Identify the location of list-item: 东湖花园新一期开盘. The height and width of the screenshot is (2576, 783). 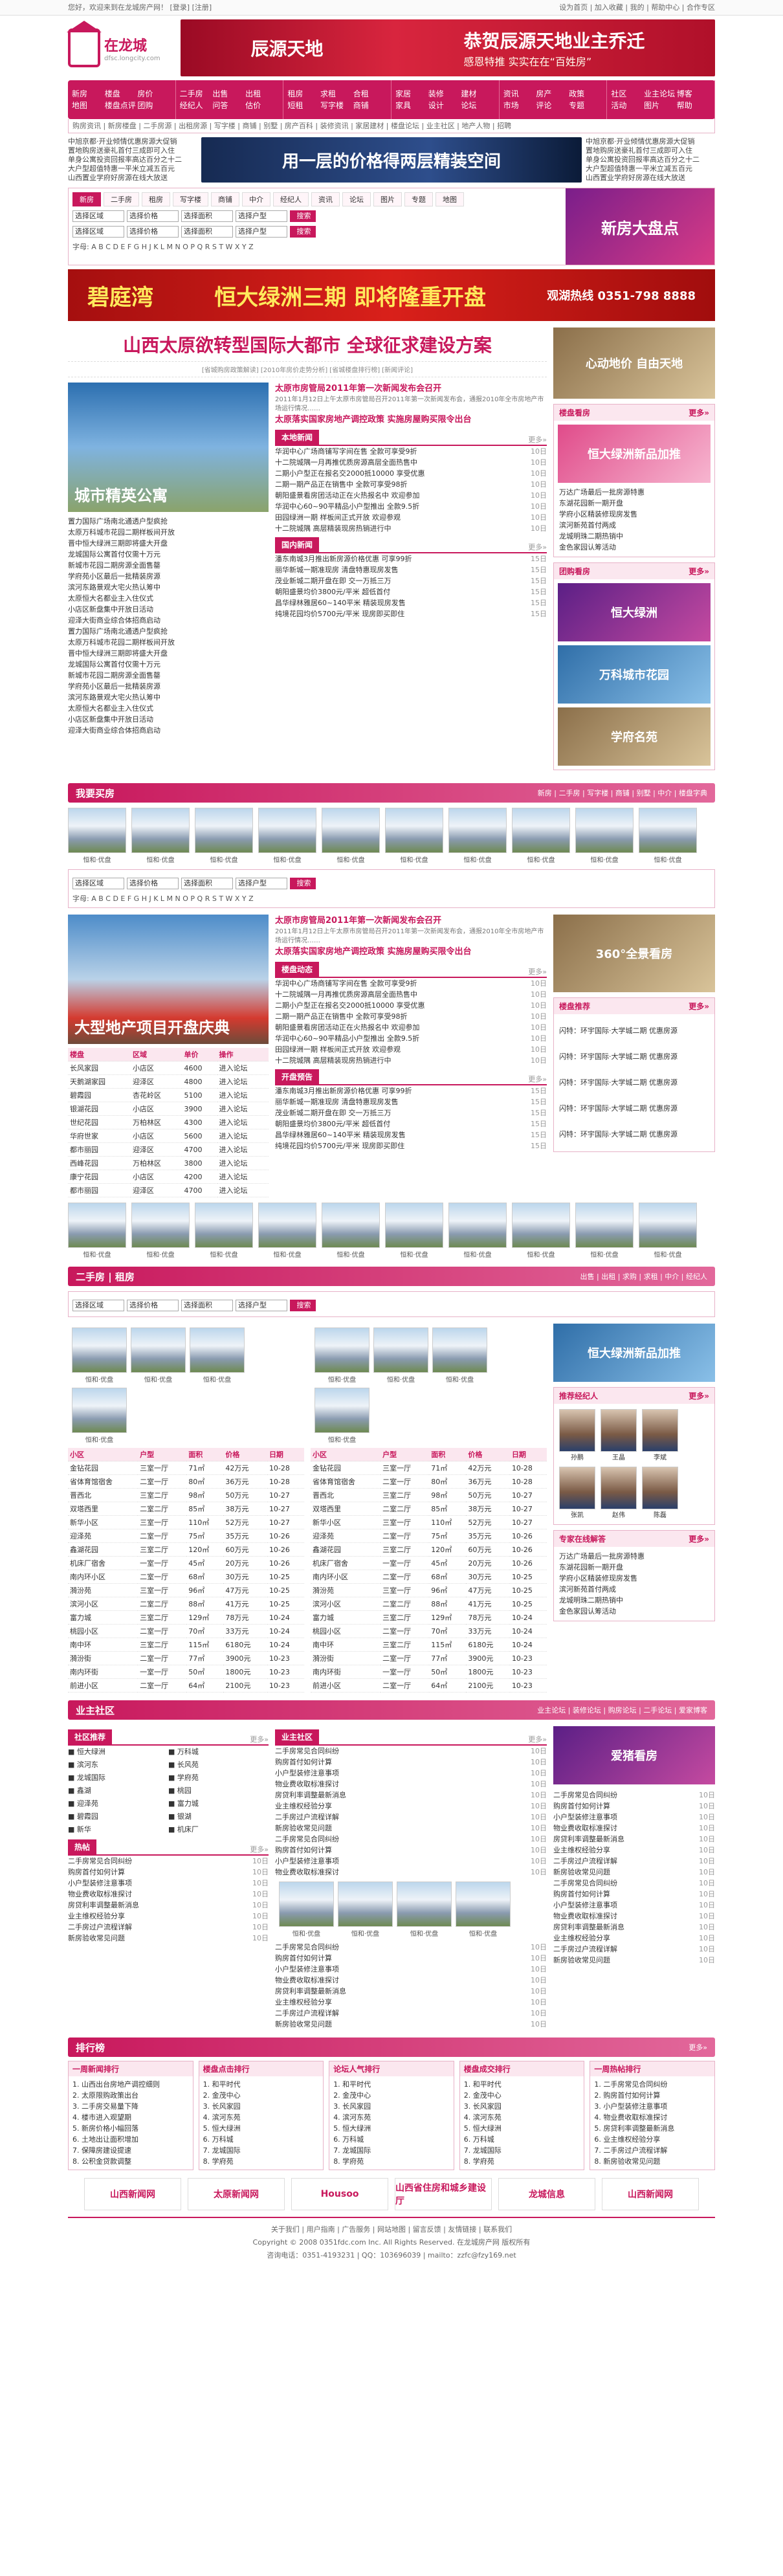
(634, 503).